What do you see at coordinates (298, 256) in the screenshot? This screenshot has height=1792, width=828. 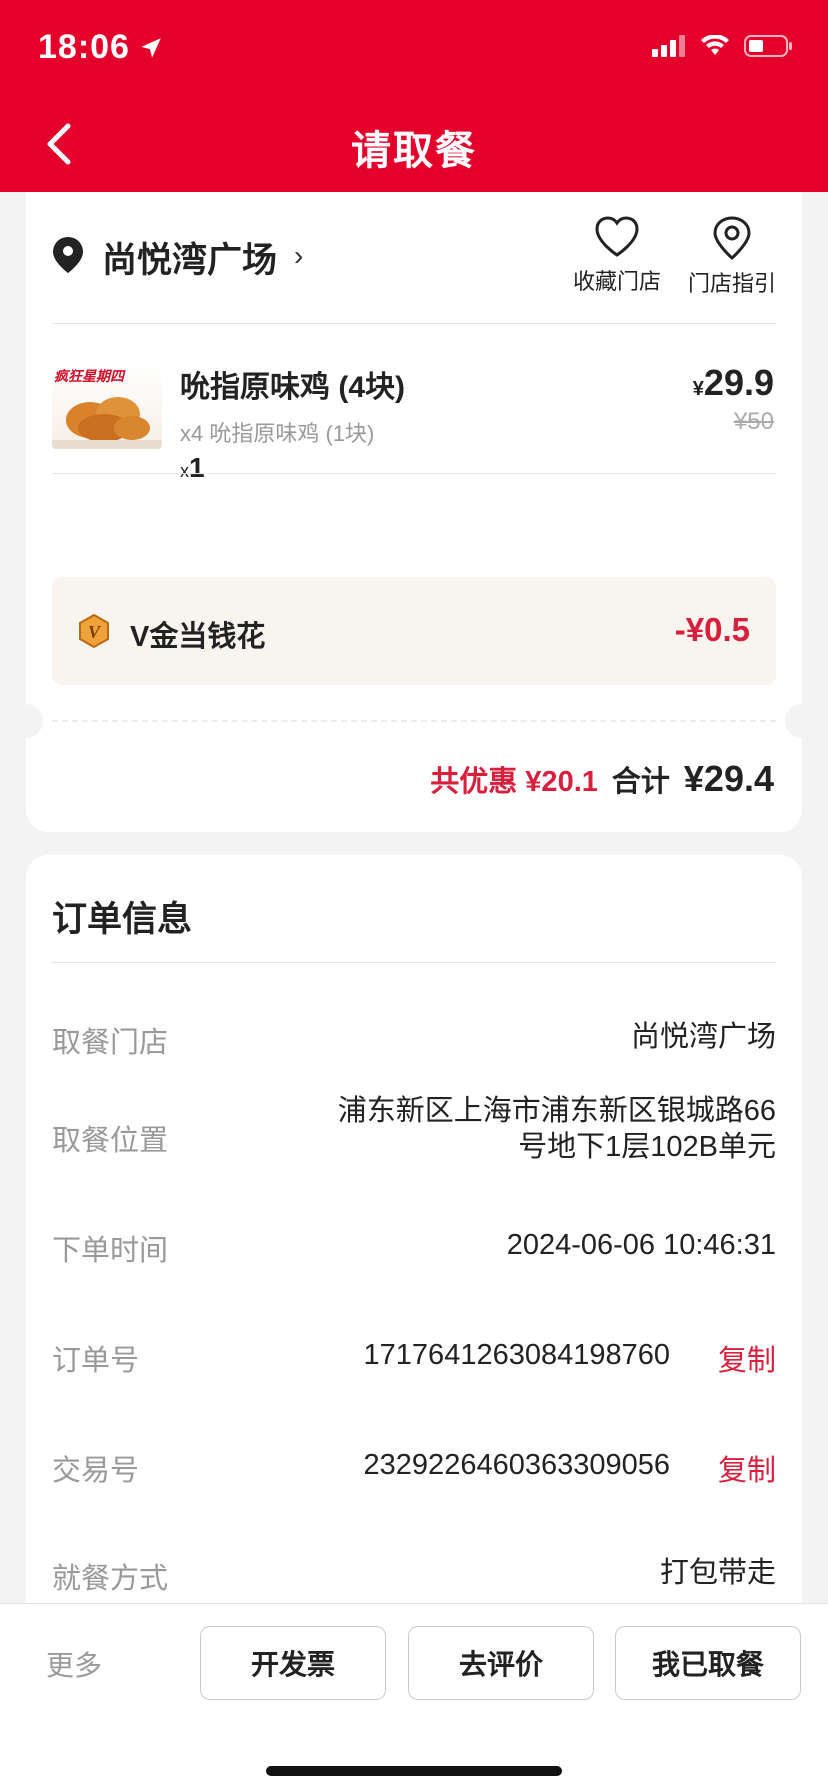 I see `chevron-right-icon: ›` at bounding box center [298, 256].